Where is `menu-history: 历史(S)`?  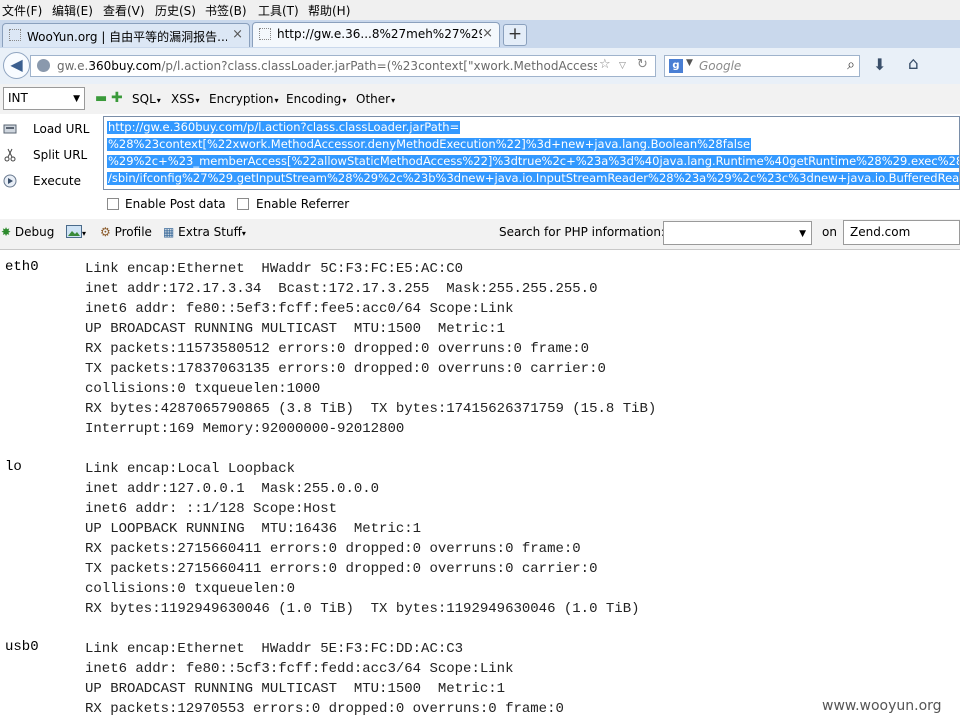 menu-history: 历史(S) is located at coordinates (175, 10).